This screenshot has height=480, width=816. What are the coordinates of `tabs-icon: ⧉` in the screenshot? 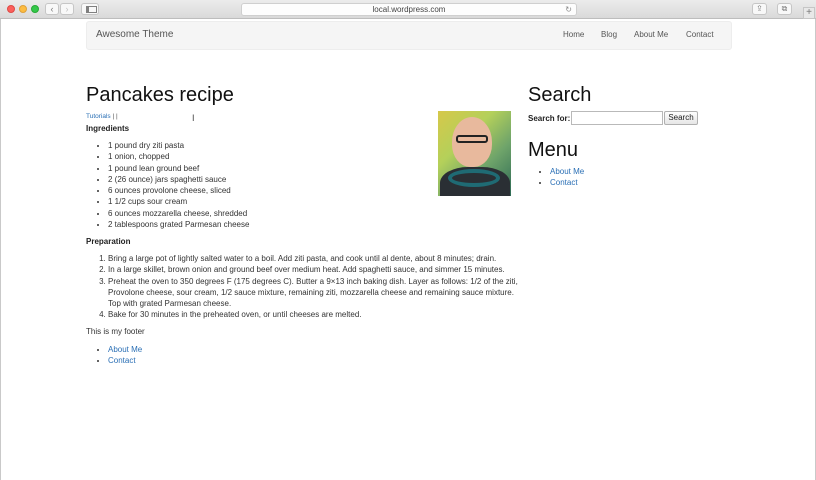 It's located at (784, 8).